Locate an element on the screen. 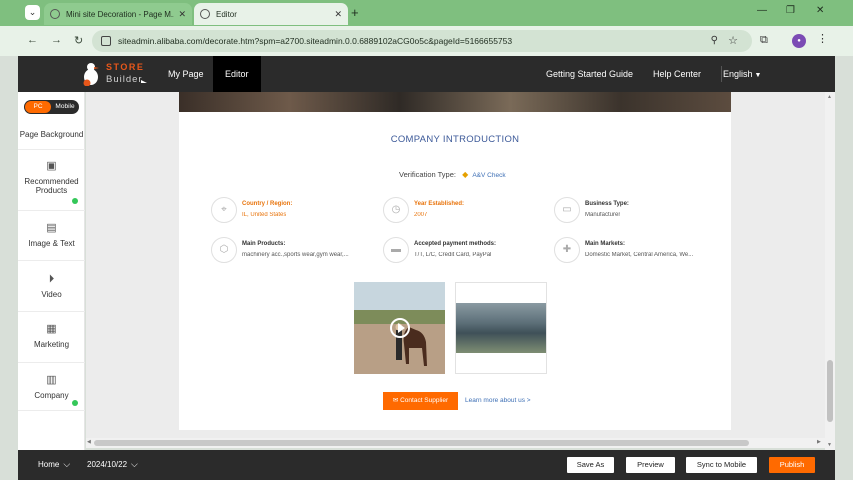 The height and width of the screenshot is (480, 853). play-icon is located at coordinates (400, 328).